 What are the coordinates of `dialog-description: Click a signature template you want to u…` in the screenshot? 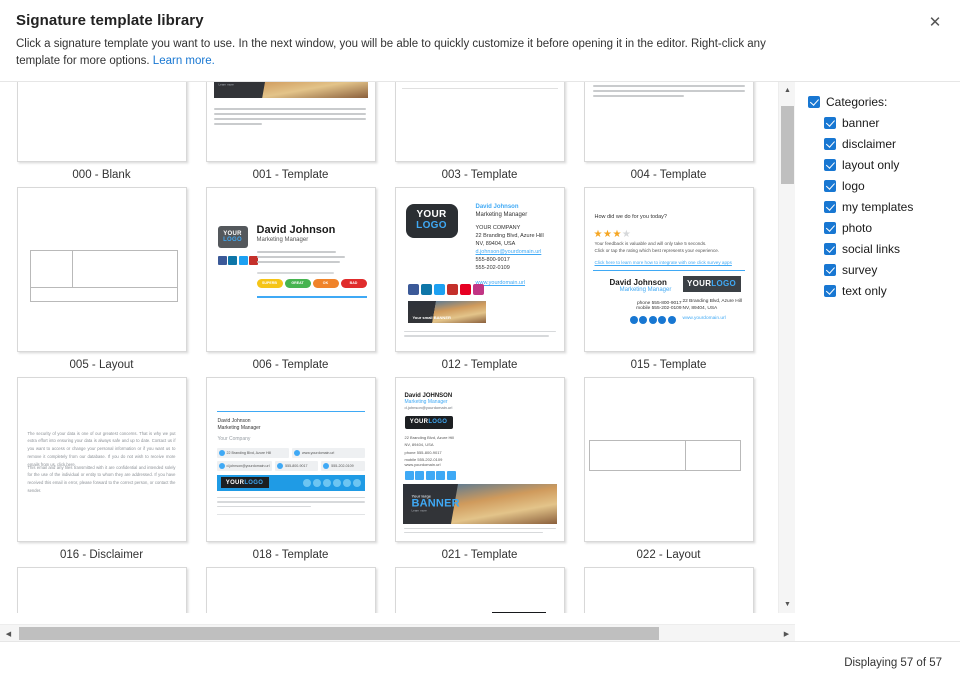 It's located at (396, 53).